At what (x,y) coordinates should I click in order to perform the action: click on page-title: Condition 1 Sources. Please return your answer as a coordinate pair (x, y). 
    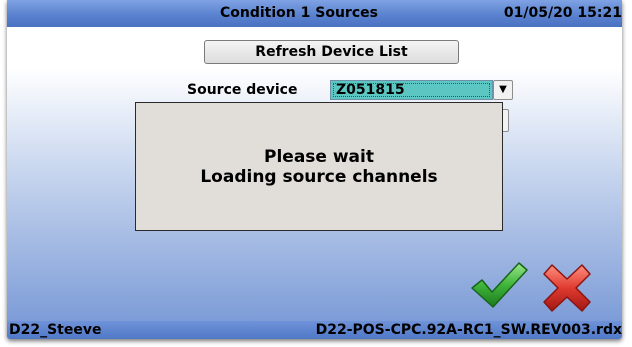
    Looking at the image, I should click on (299, 13).